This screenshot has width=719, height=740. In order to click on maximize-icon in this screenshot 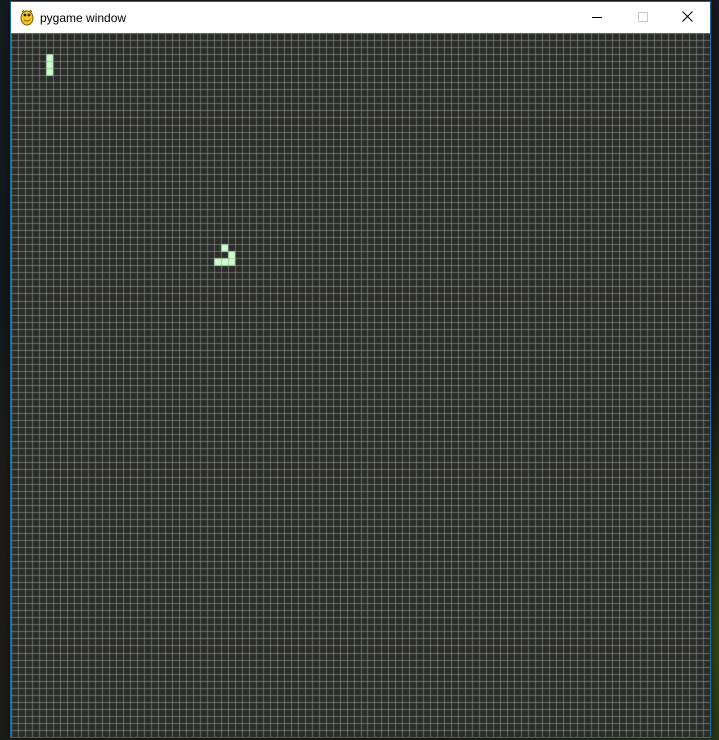, I will do `click(643, 18)`.